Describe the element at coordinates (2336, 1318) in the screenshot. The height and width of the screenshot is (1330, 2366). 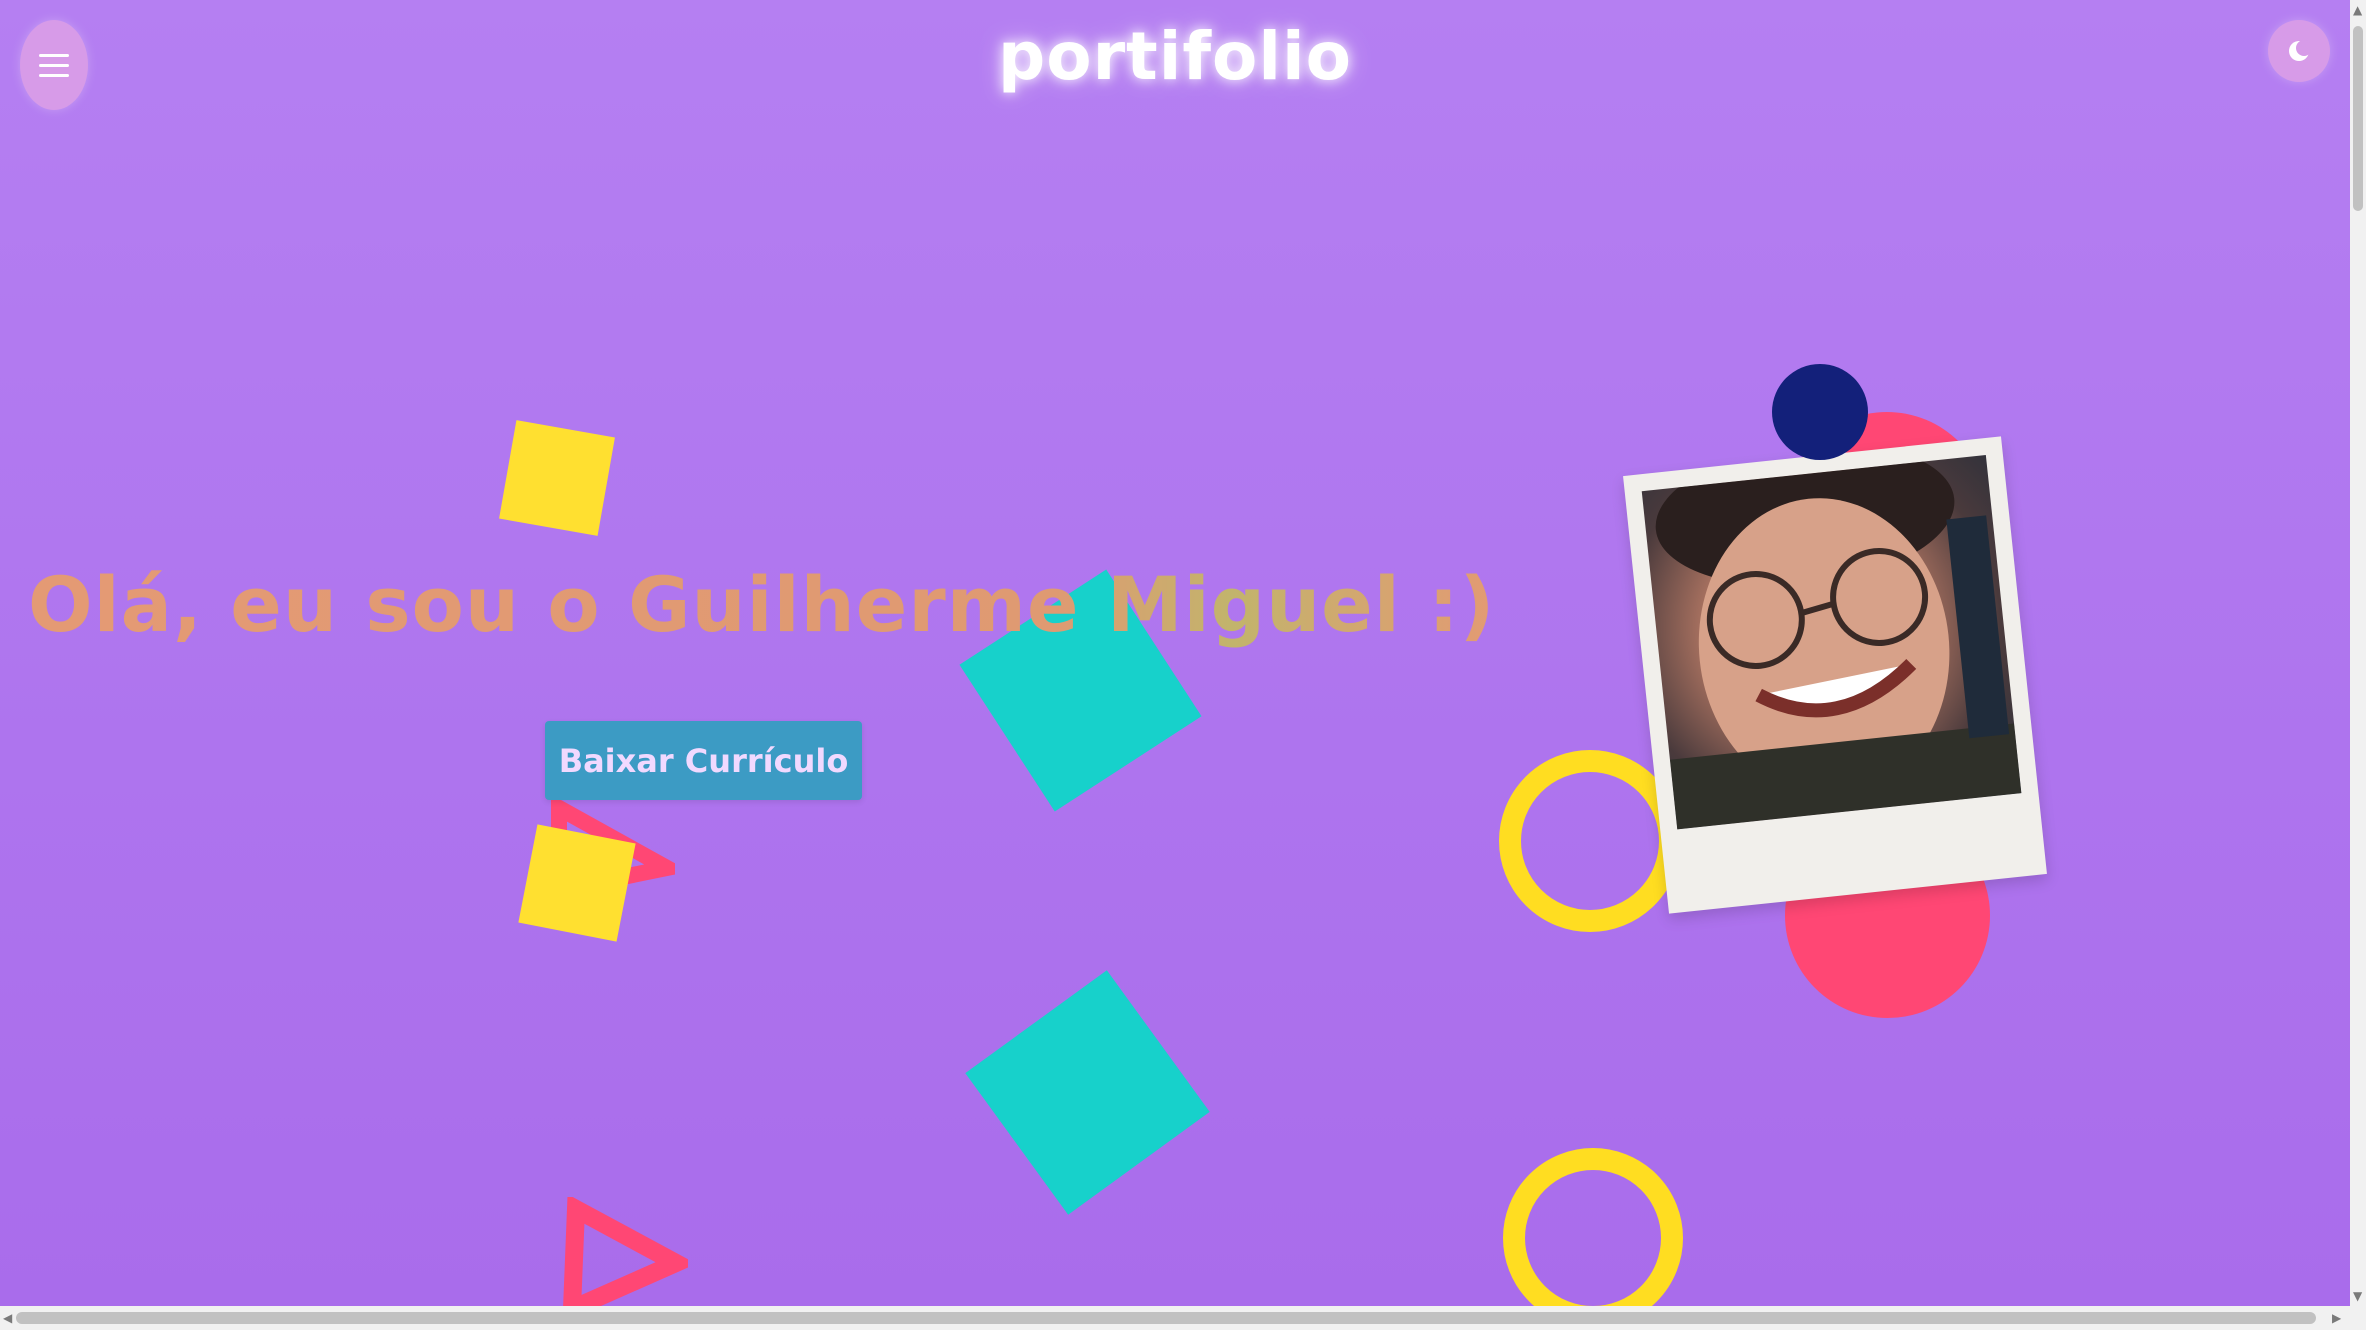
I see `scroll-right-icon: ▶` at that location.